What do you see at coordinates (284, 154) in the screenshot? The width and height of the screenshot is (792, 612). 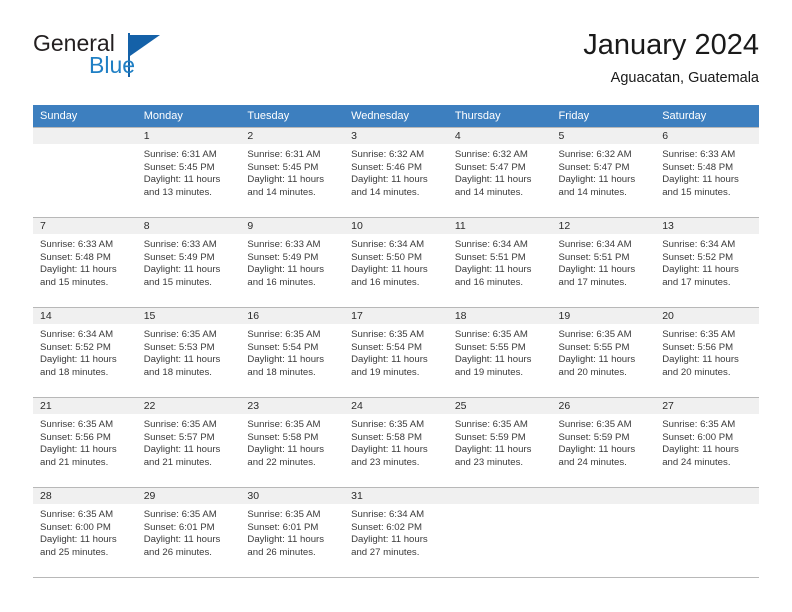 I see `sunrise-text: Sunrise: 6:31 AM` at bounding box center [284, 154].